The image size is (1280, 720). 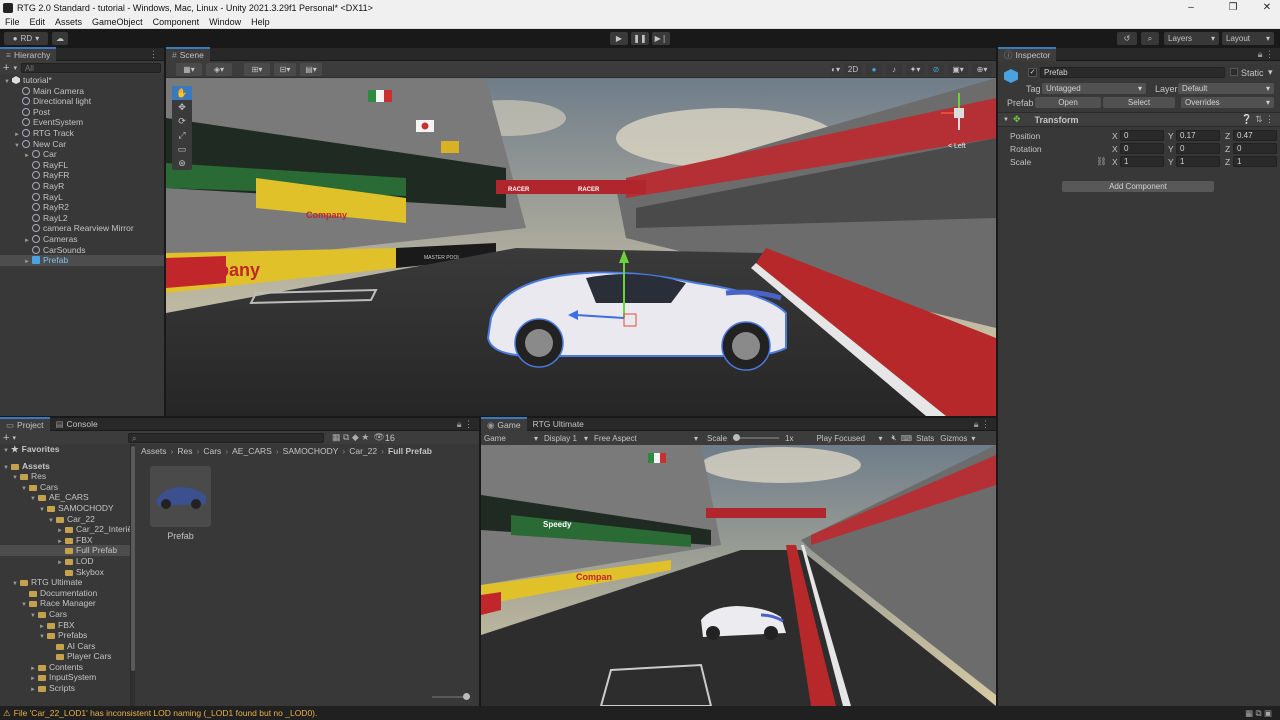 What do you see at coordinates (1198, 148) in the screenshot?
I see `rotation-y-field: 0` at bounding box center [1198, 148].